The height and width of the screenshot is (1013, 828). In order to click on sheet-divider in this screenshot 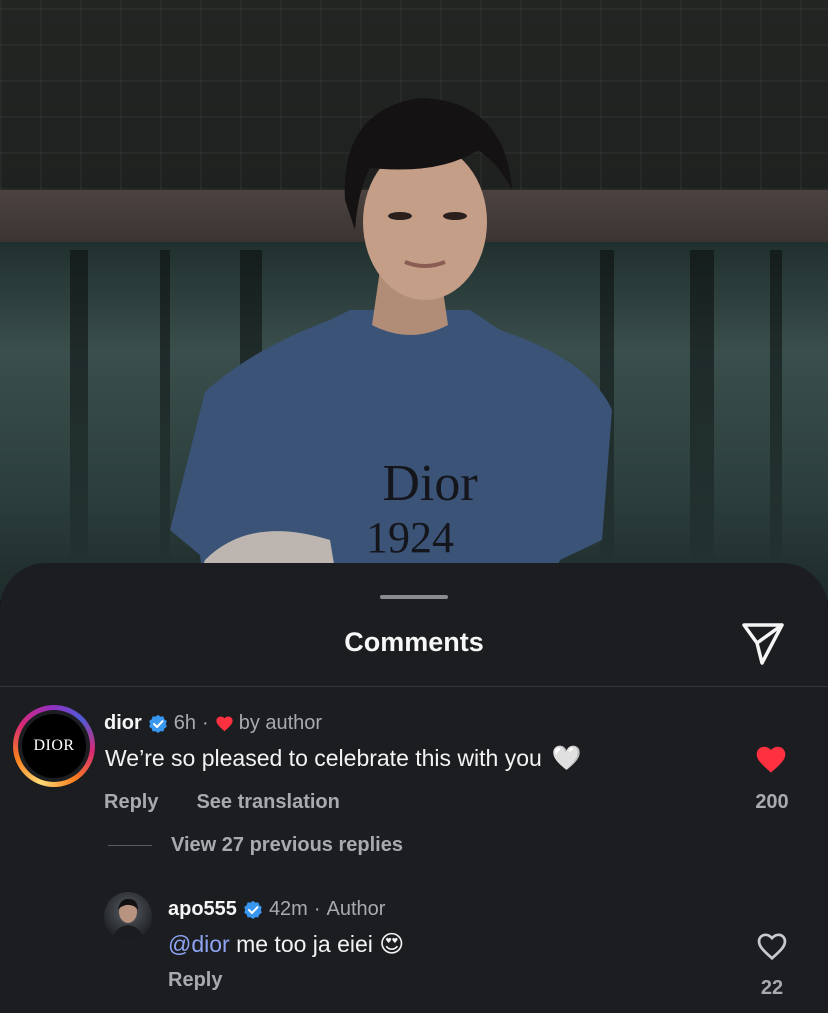, I will do `click(414, 686)`.